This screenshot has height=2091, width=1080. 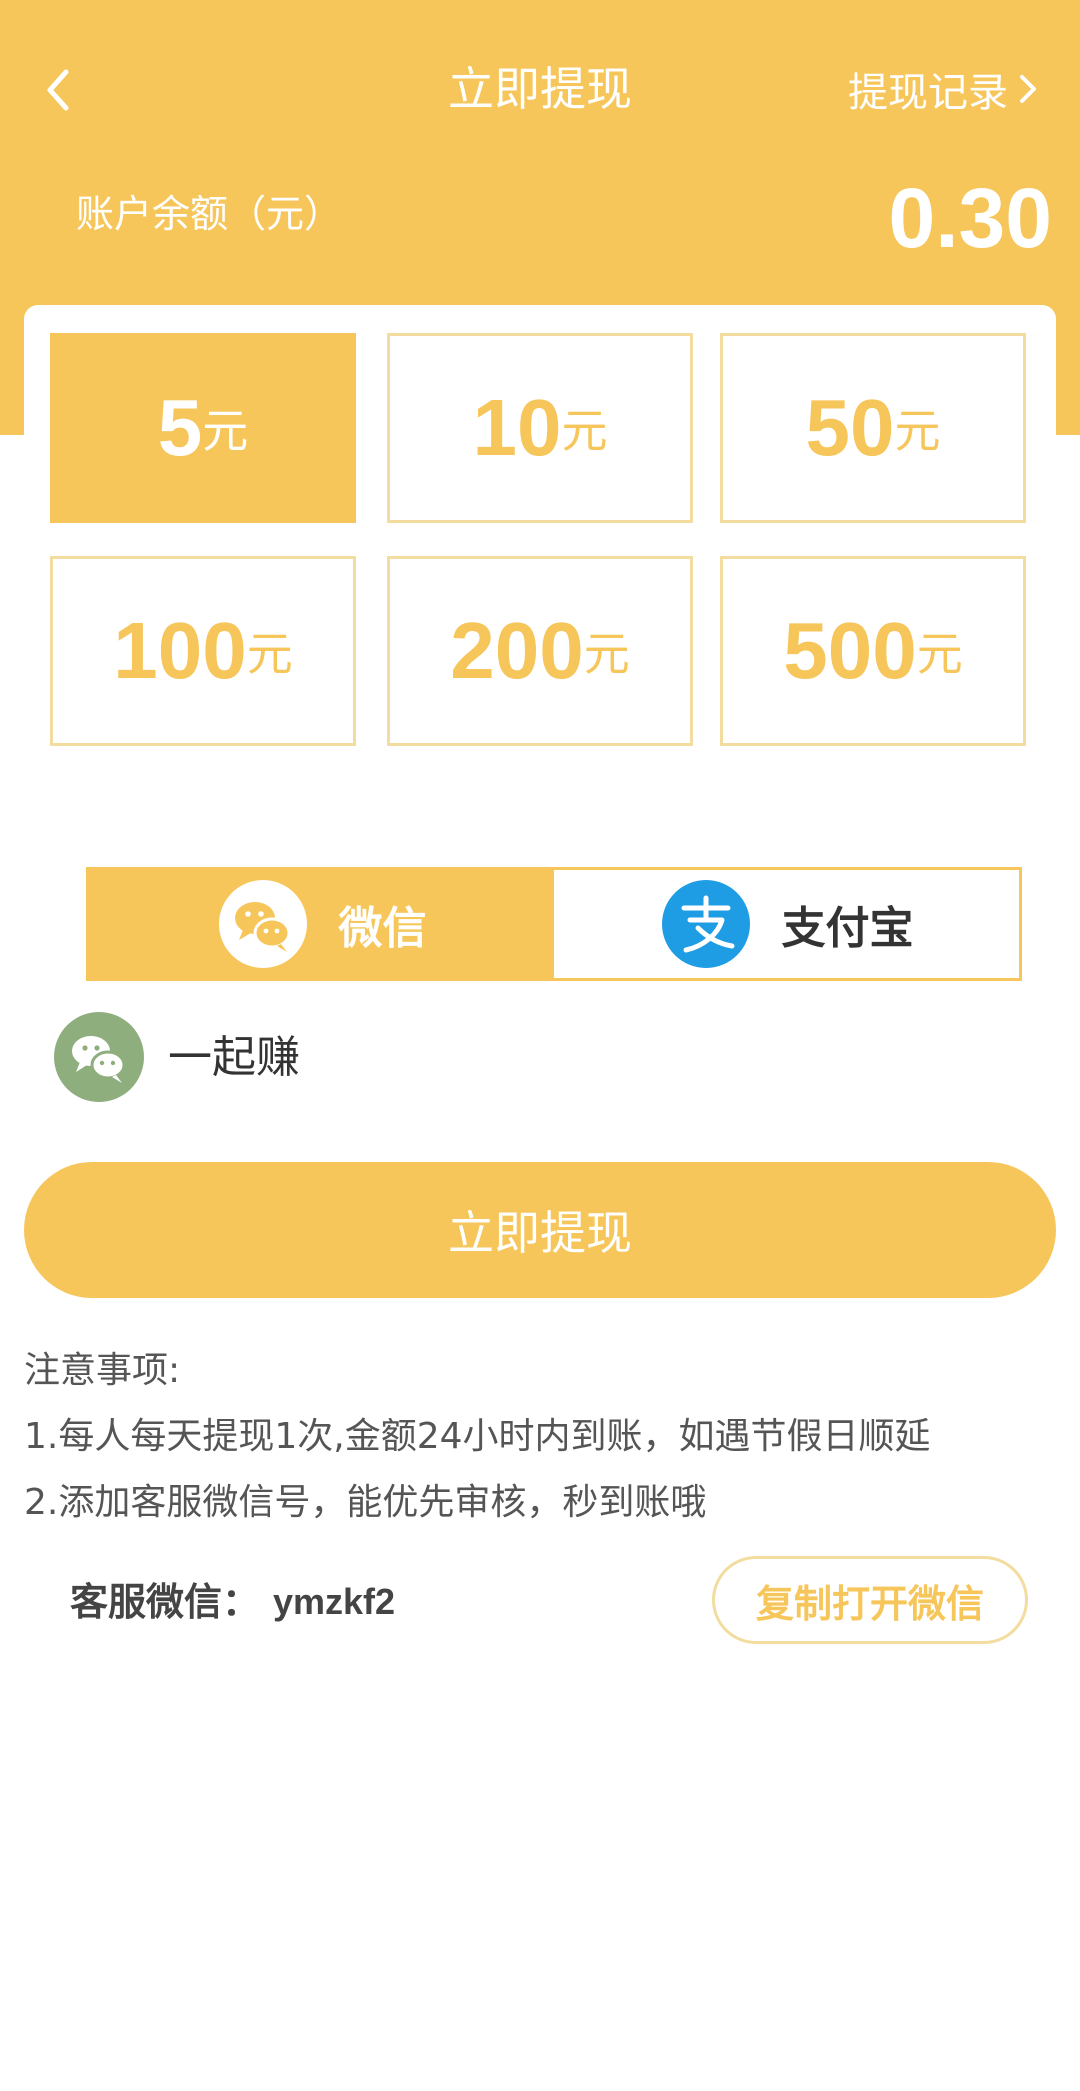 I want to click on wechat-icon, so click(x=262, y=924).